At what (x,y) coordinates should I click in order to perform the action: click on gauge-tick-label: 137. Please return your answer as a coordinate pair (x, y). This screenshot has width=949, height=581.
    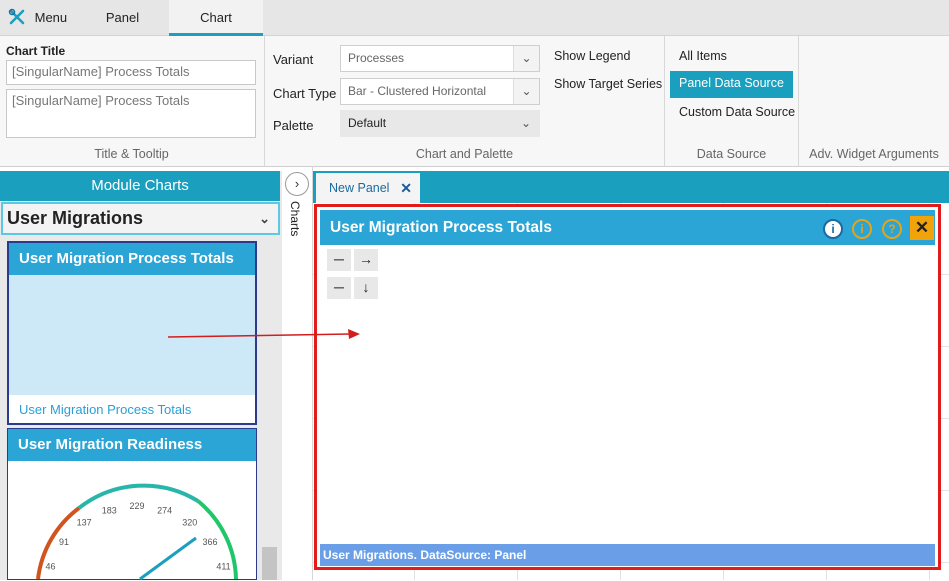
    Looking at the image, I should click on (84, 523).